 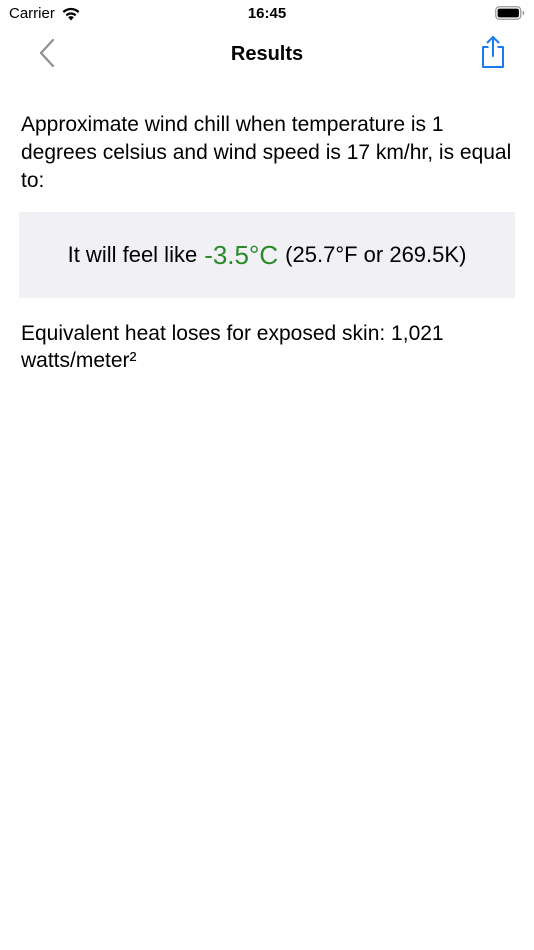 I want to click on status-bar: Carrier 16:45, so click(x=267, y=14).